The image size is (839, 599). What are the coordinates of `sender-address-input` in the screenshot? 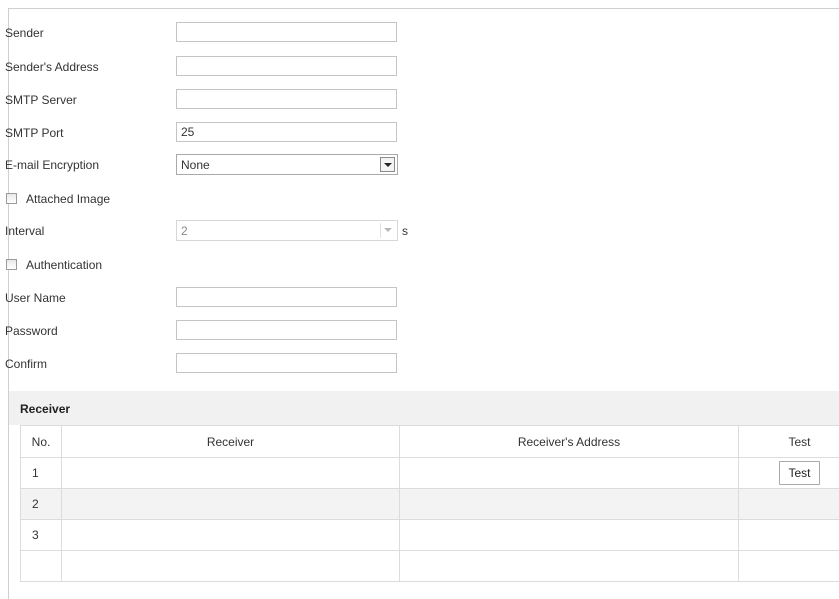 It's located at (286, 66).